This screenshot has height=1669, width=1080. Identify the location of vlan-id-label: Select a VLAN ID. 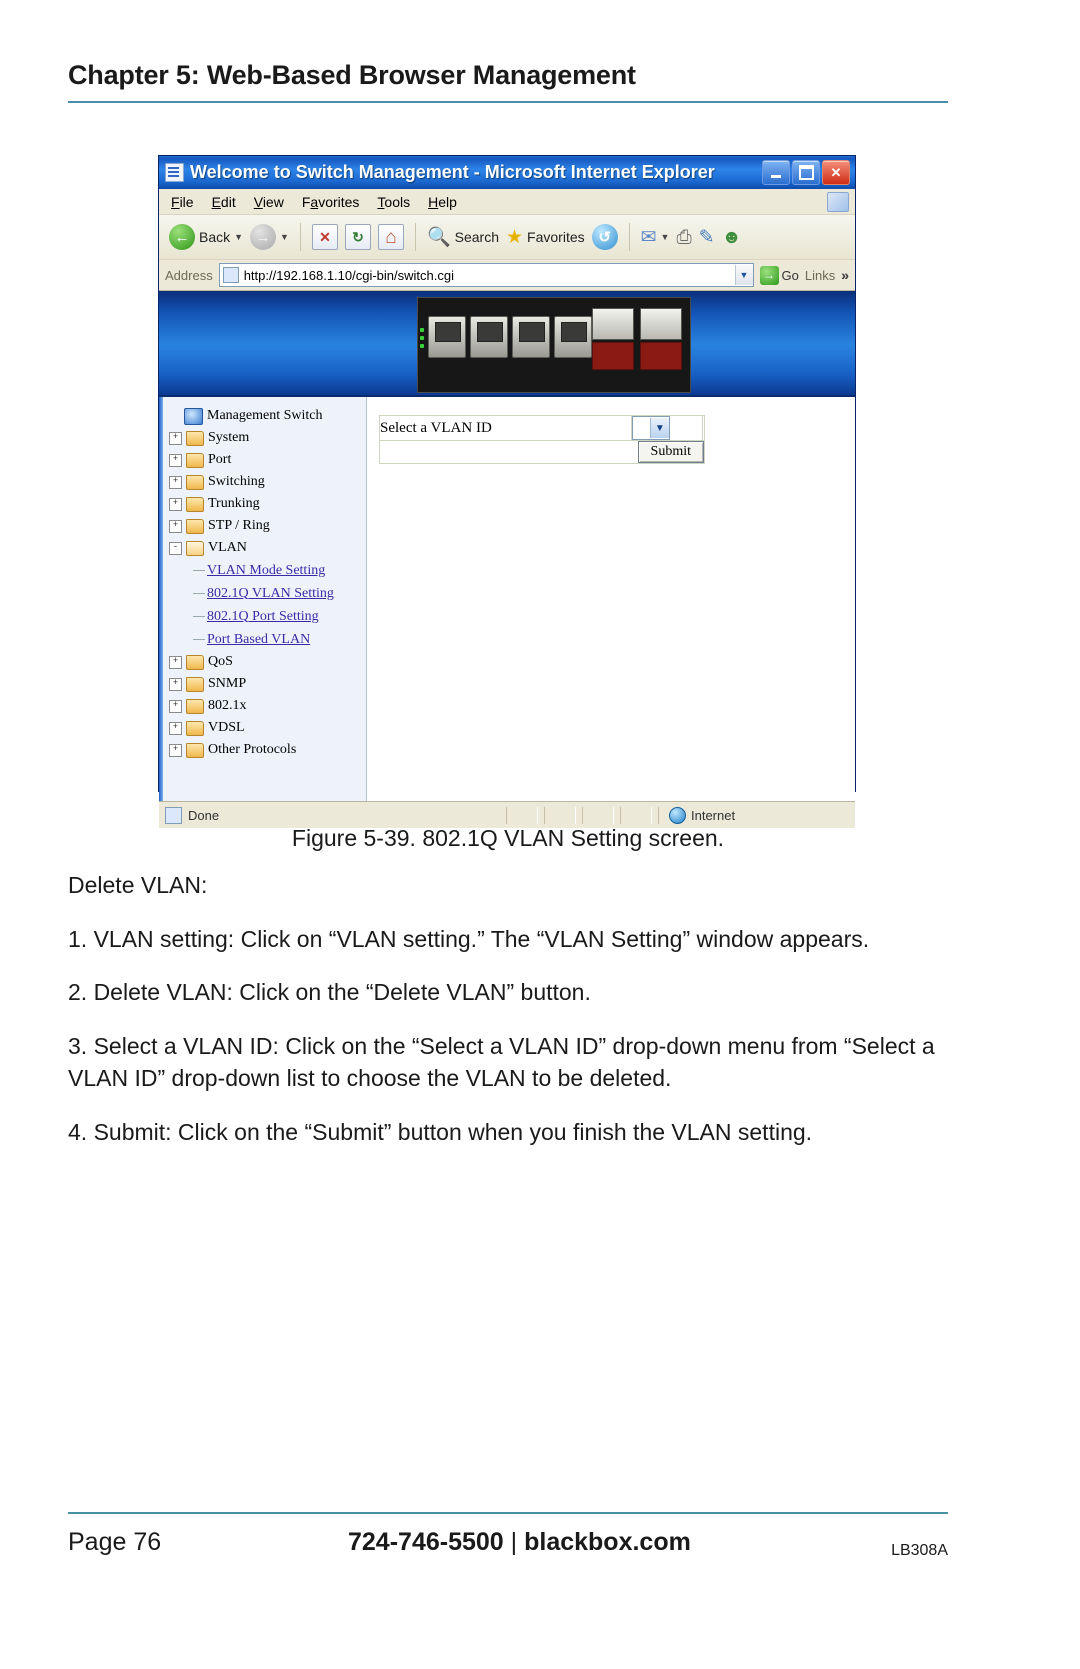
(505, 428).